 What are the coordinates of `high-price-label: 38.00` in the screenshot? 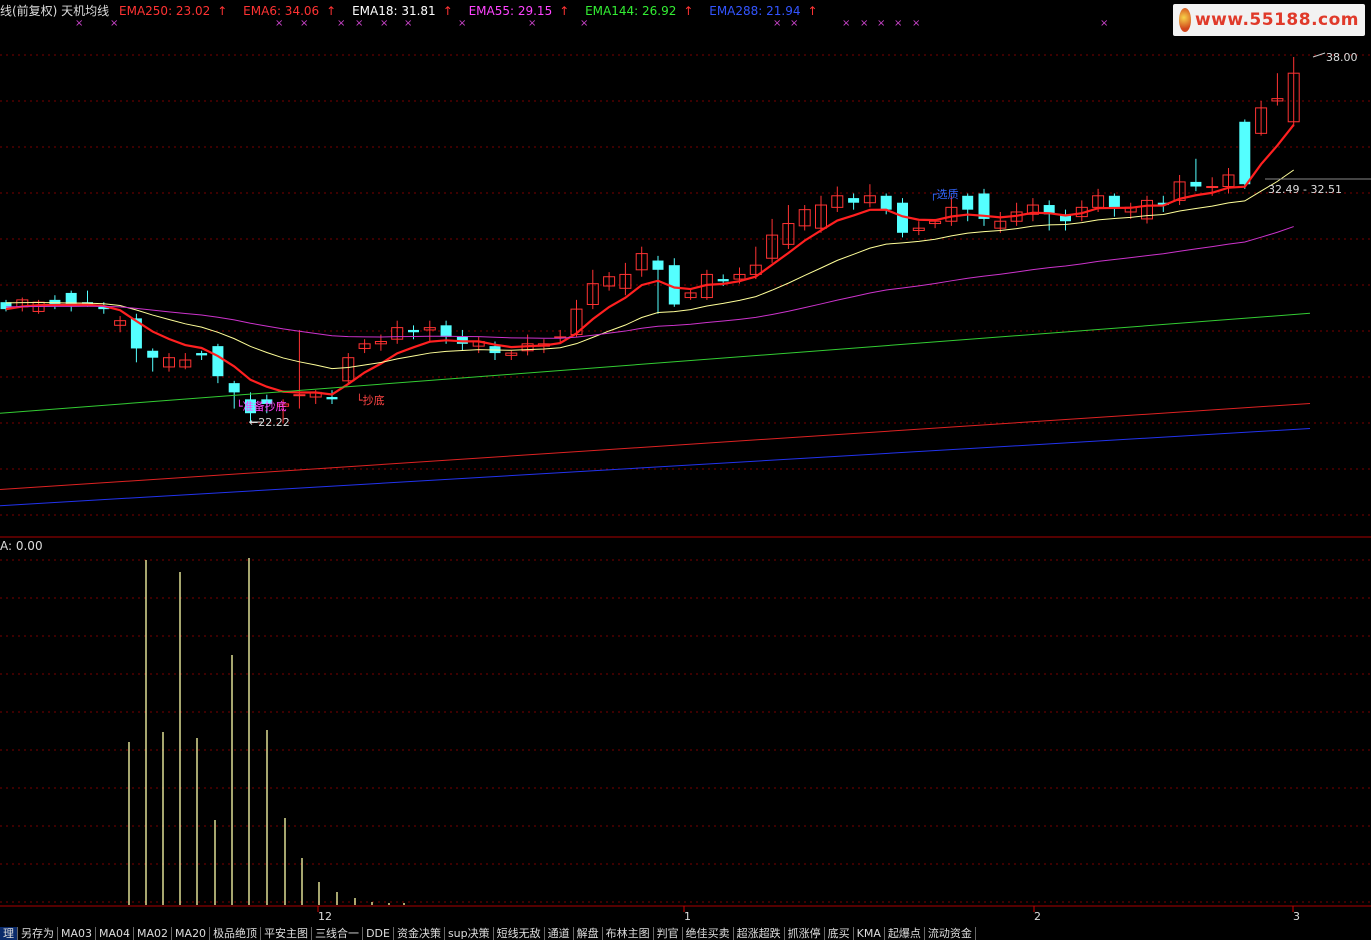 It's located at (1342, 57).